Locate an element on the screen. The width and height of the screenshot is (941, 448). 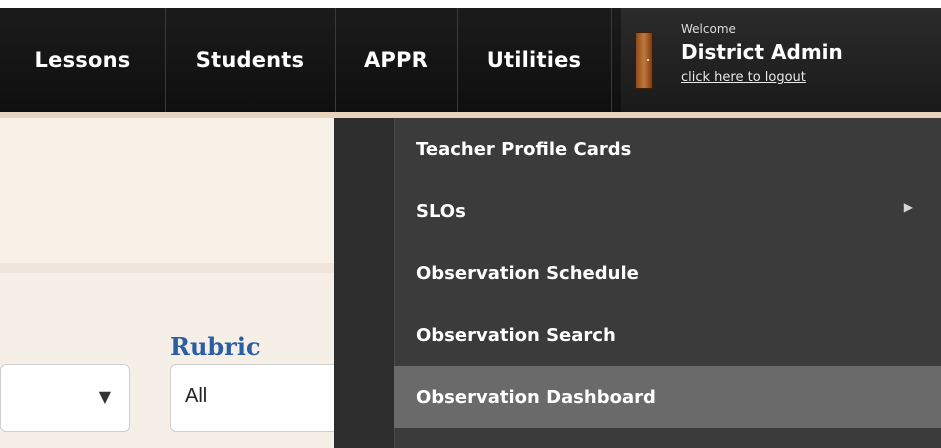
rubric-label: Rubric is located at coordinates (215, 346).